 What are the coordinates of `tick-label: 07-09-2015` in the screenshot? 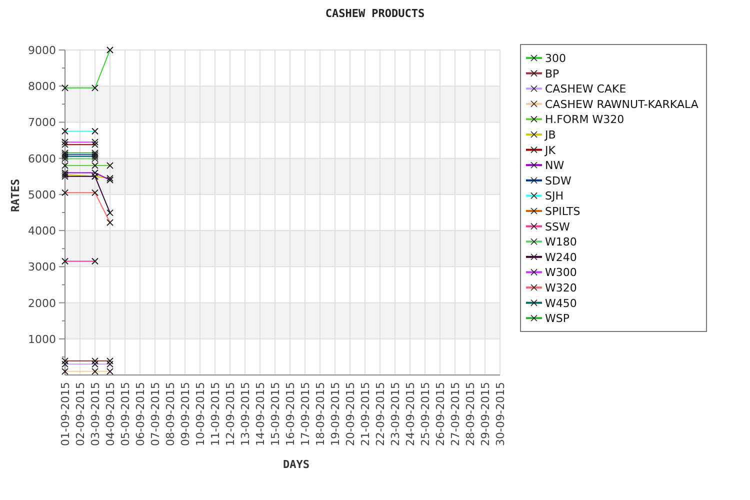 It's located at (155, 414).